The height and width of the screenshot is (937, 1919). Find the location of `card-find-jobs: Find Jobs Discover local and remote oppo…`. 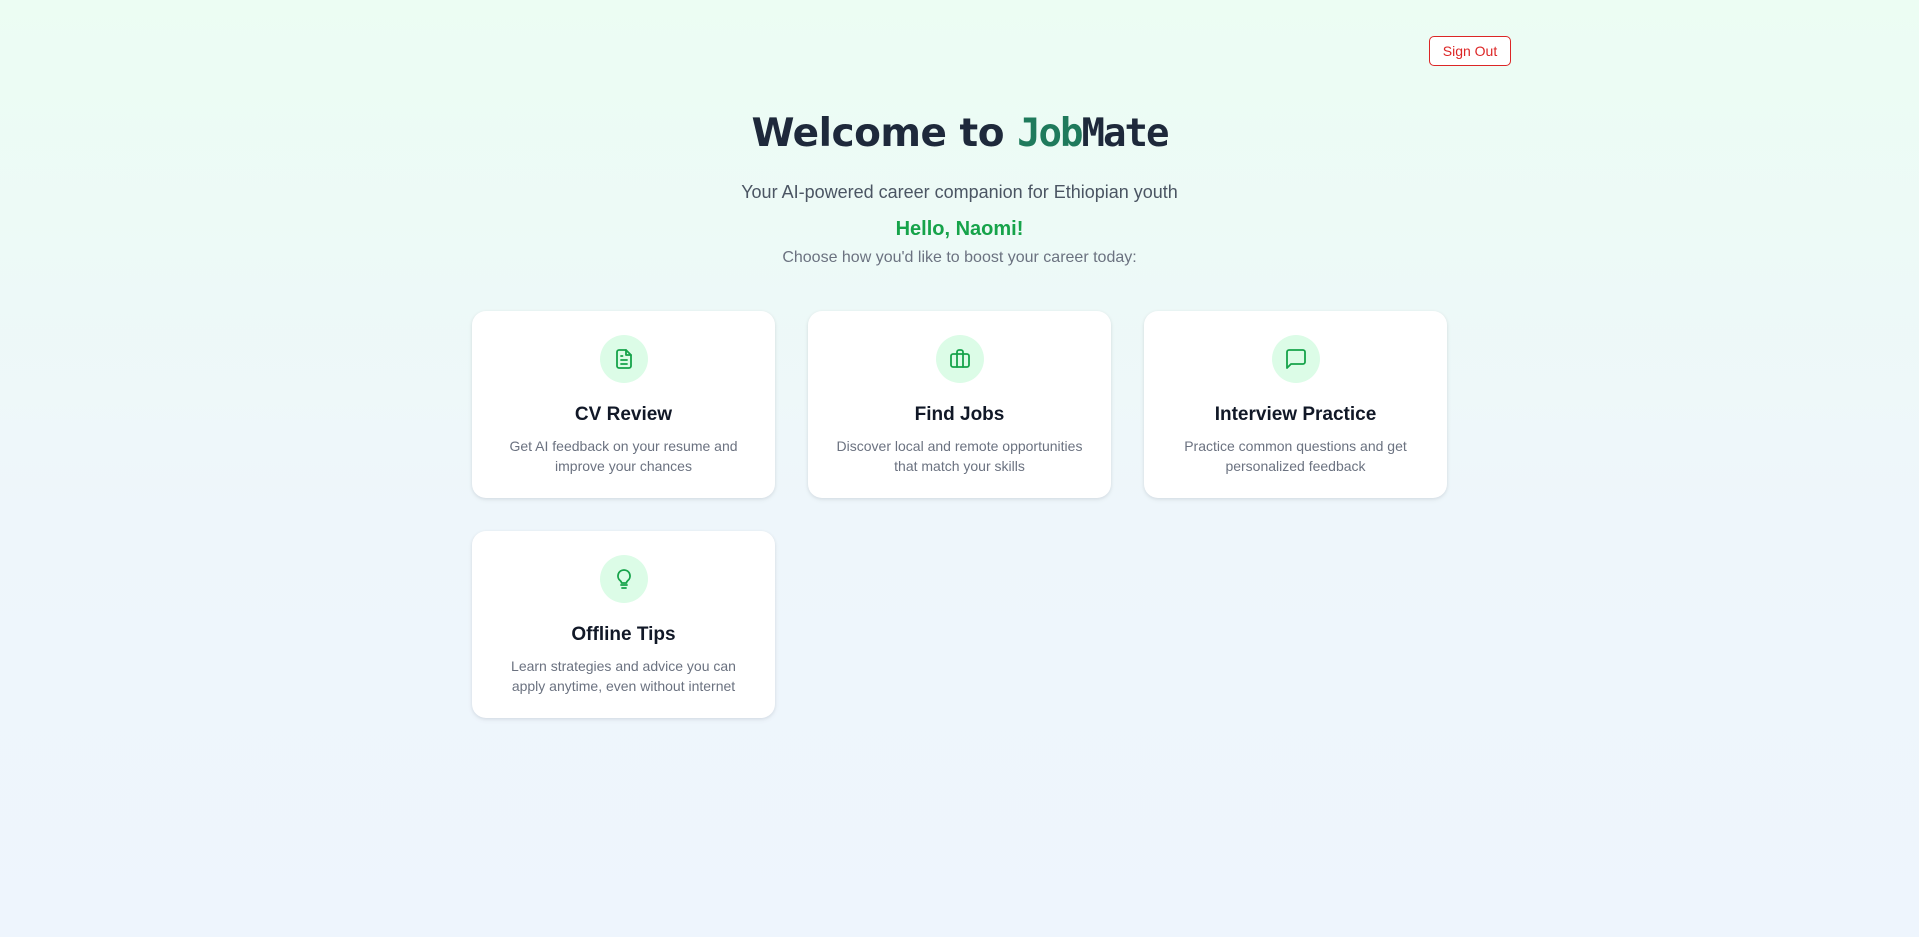

card-find-jobs: Find Jobs Discover local and remote oppo… is located at coordinates (959, 404).